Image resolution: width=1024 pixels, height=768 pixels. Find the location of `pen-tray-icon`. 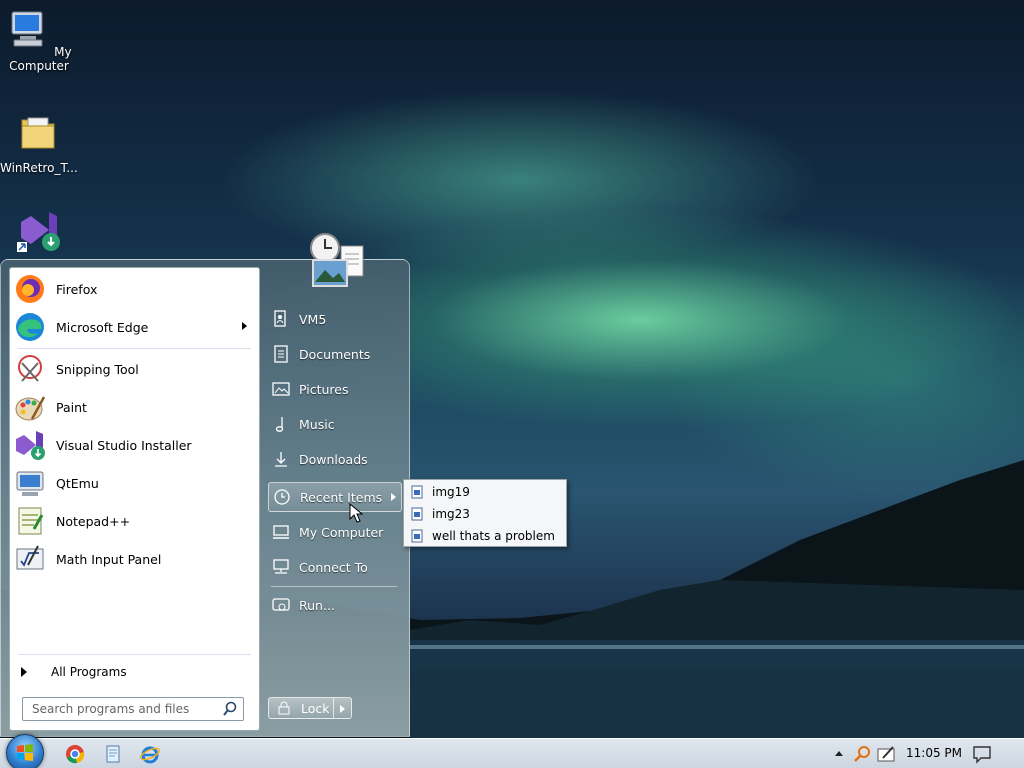

pen-tray-icon is located at coordinates (886, 754).